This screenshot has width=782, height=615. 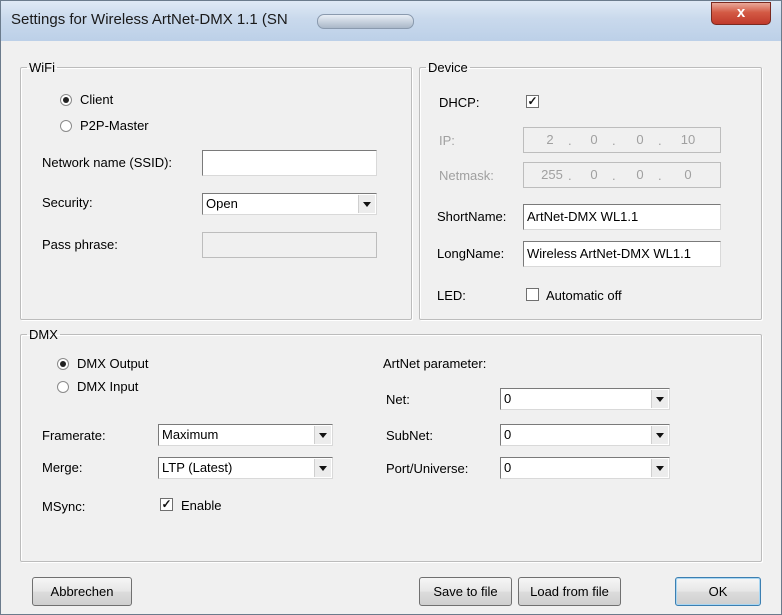 I want to click on subnet-label: SubNet:, so click(x=409, y=435).